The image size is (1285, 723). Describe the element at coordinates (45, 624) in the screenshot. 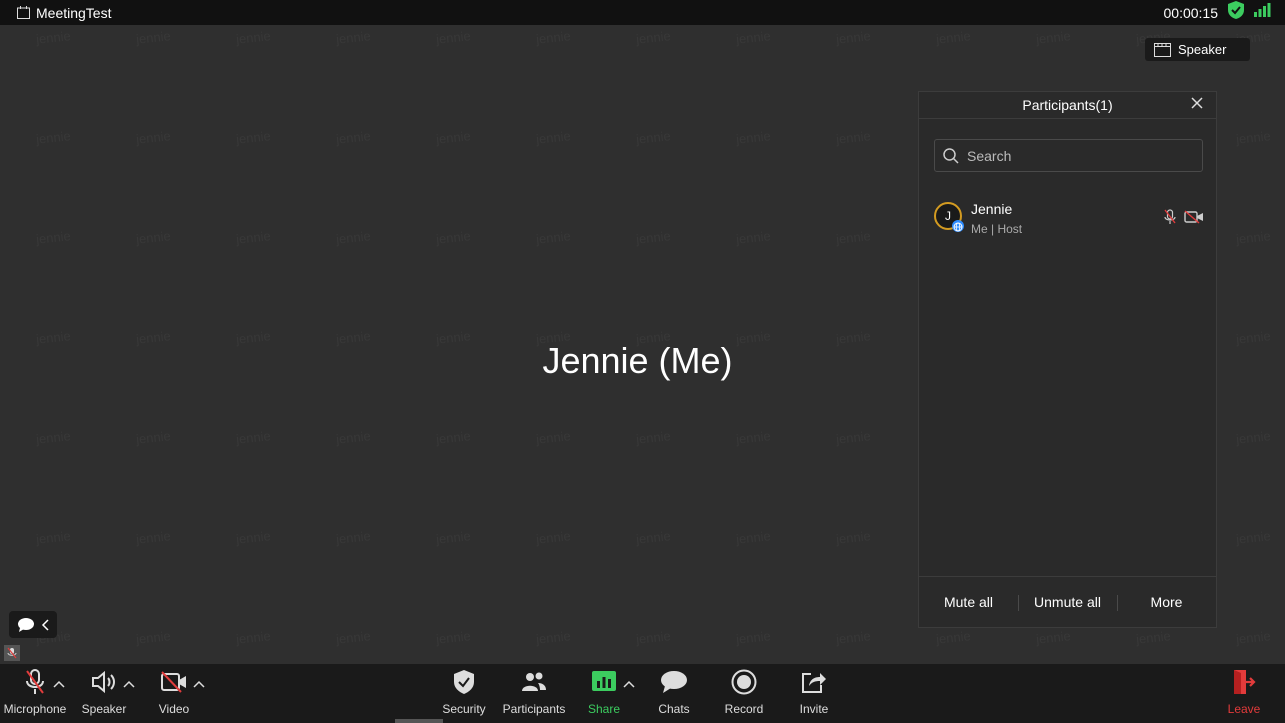

I see `chevron-left-icon` at that location.